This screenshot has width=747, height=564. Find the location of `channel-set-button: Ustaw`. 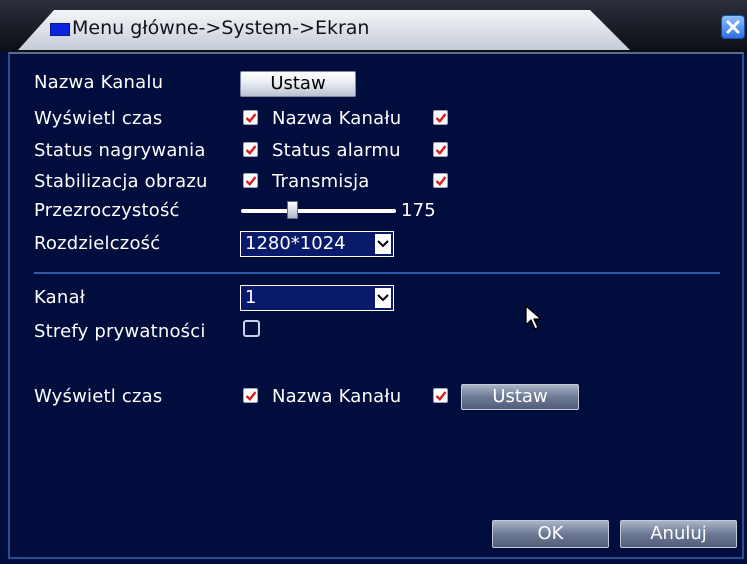

channel-set-button: Ustaw is located at coordinates (520, 397).